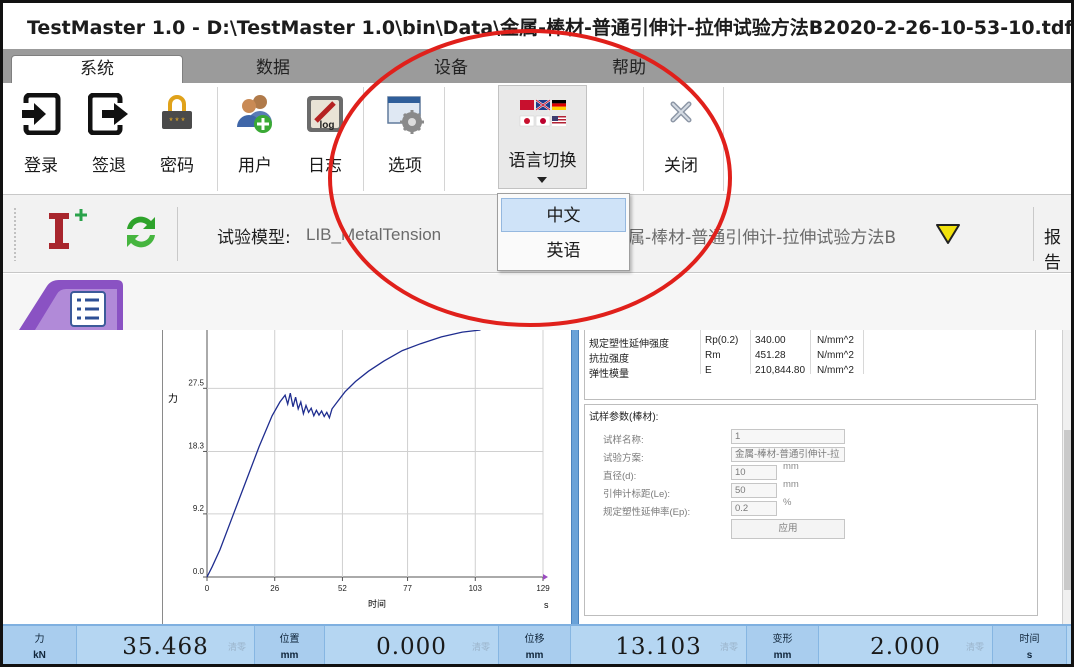  I want to click on document-tab-strip, so click(537, 302).